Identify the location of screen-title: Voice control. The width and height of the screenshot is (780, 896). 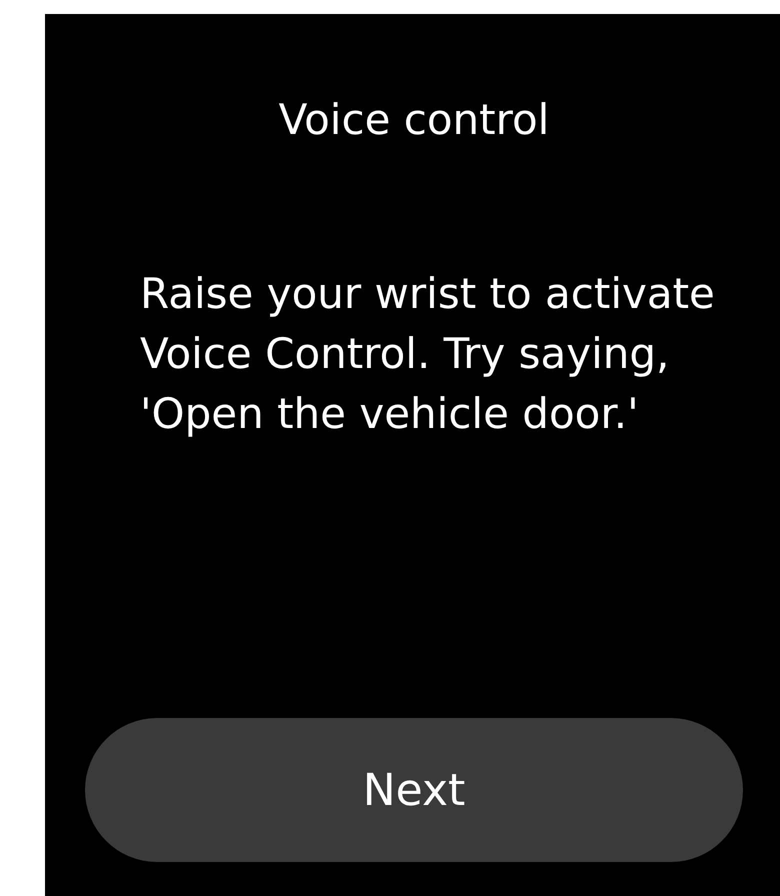
(414, 120).